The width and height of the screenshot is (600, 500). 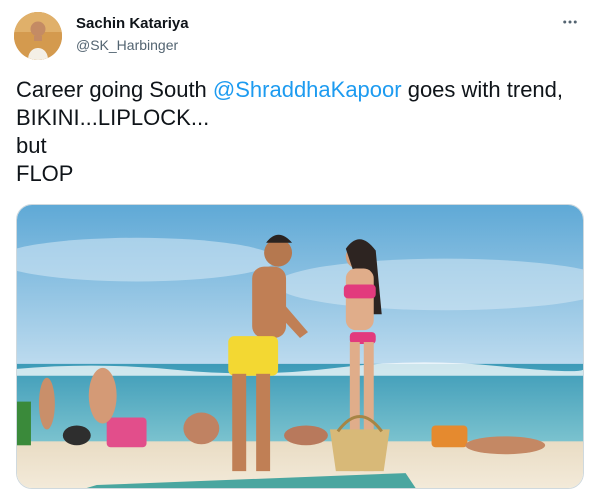 I want to click on avatar, so click(x=38, y=36).